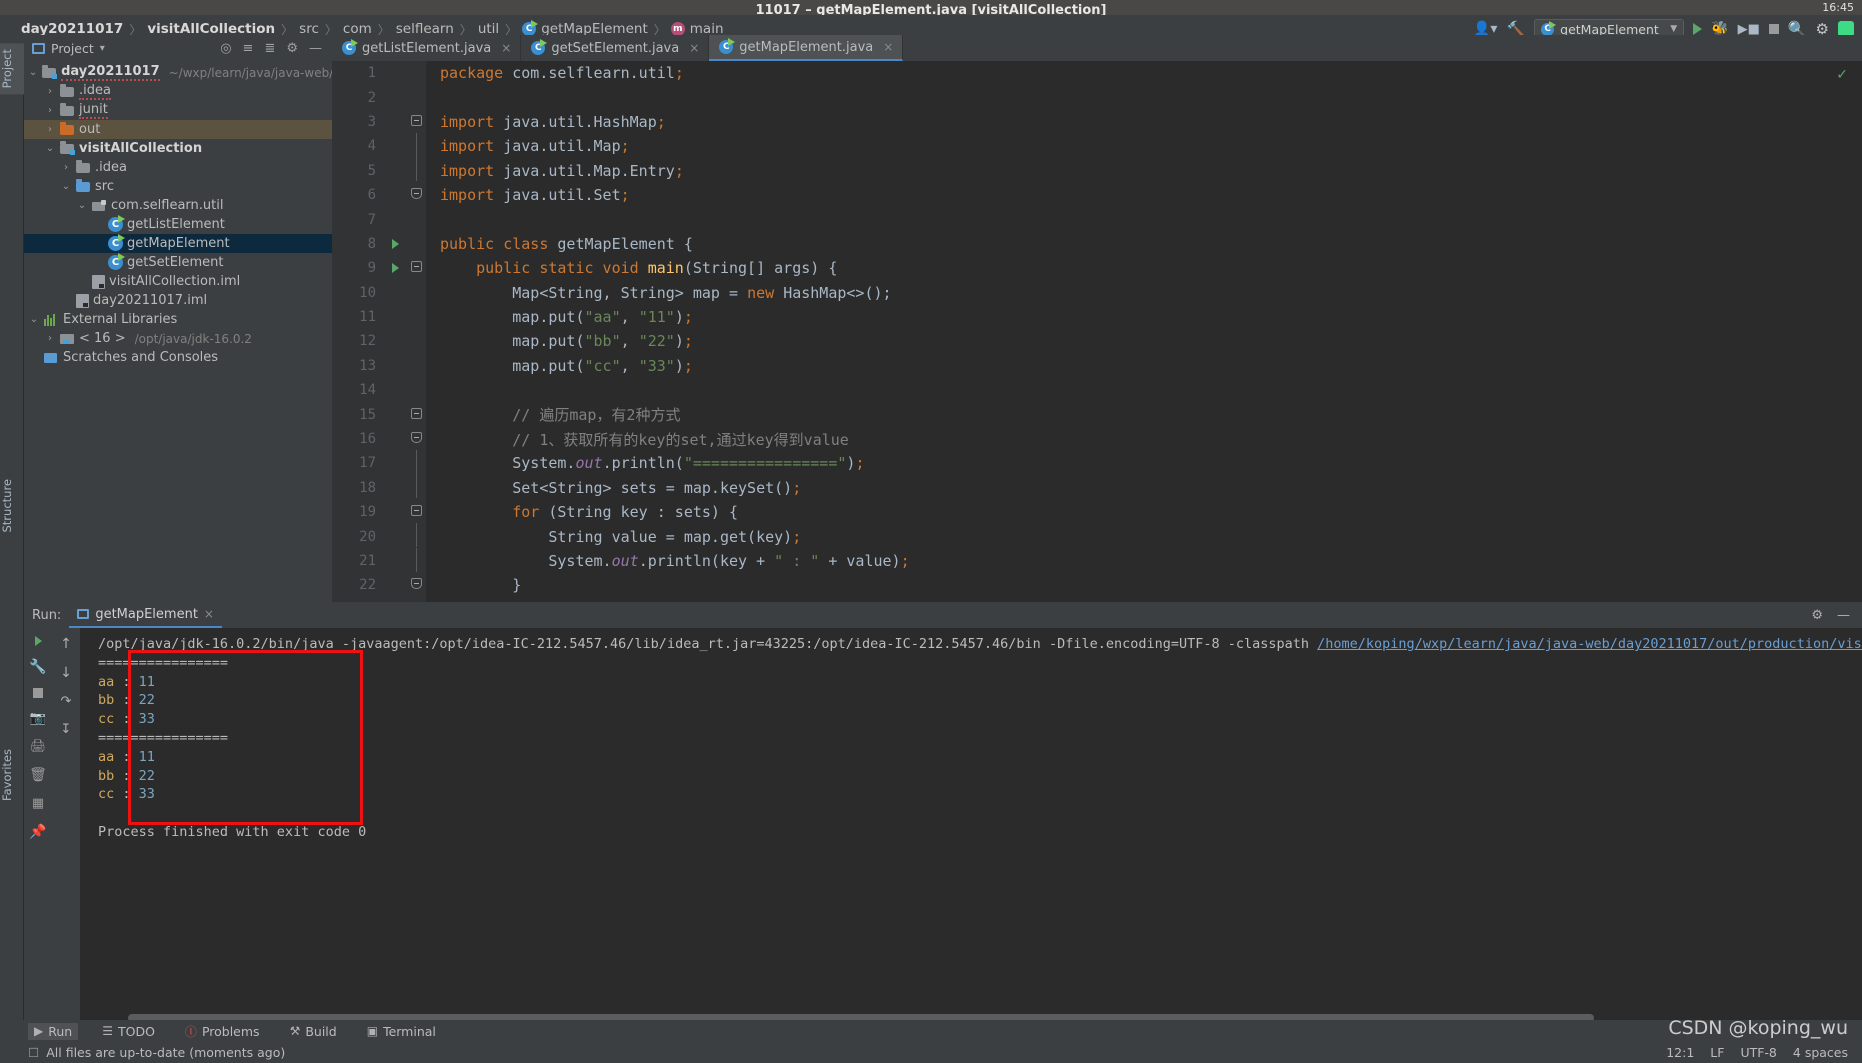 This screenshot has height=1063, width=1862. Describe the element at coordinates (1698, 29) in the screenshot. I see `run-icon` at that location.